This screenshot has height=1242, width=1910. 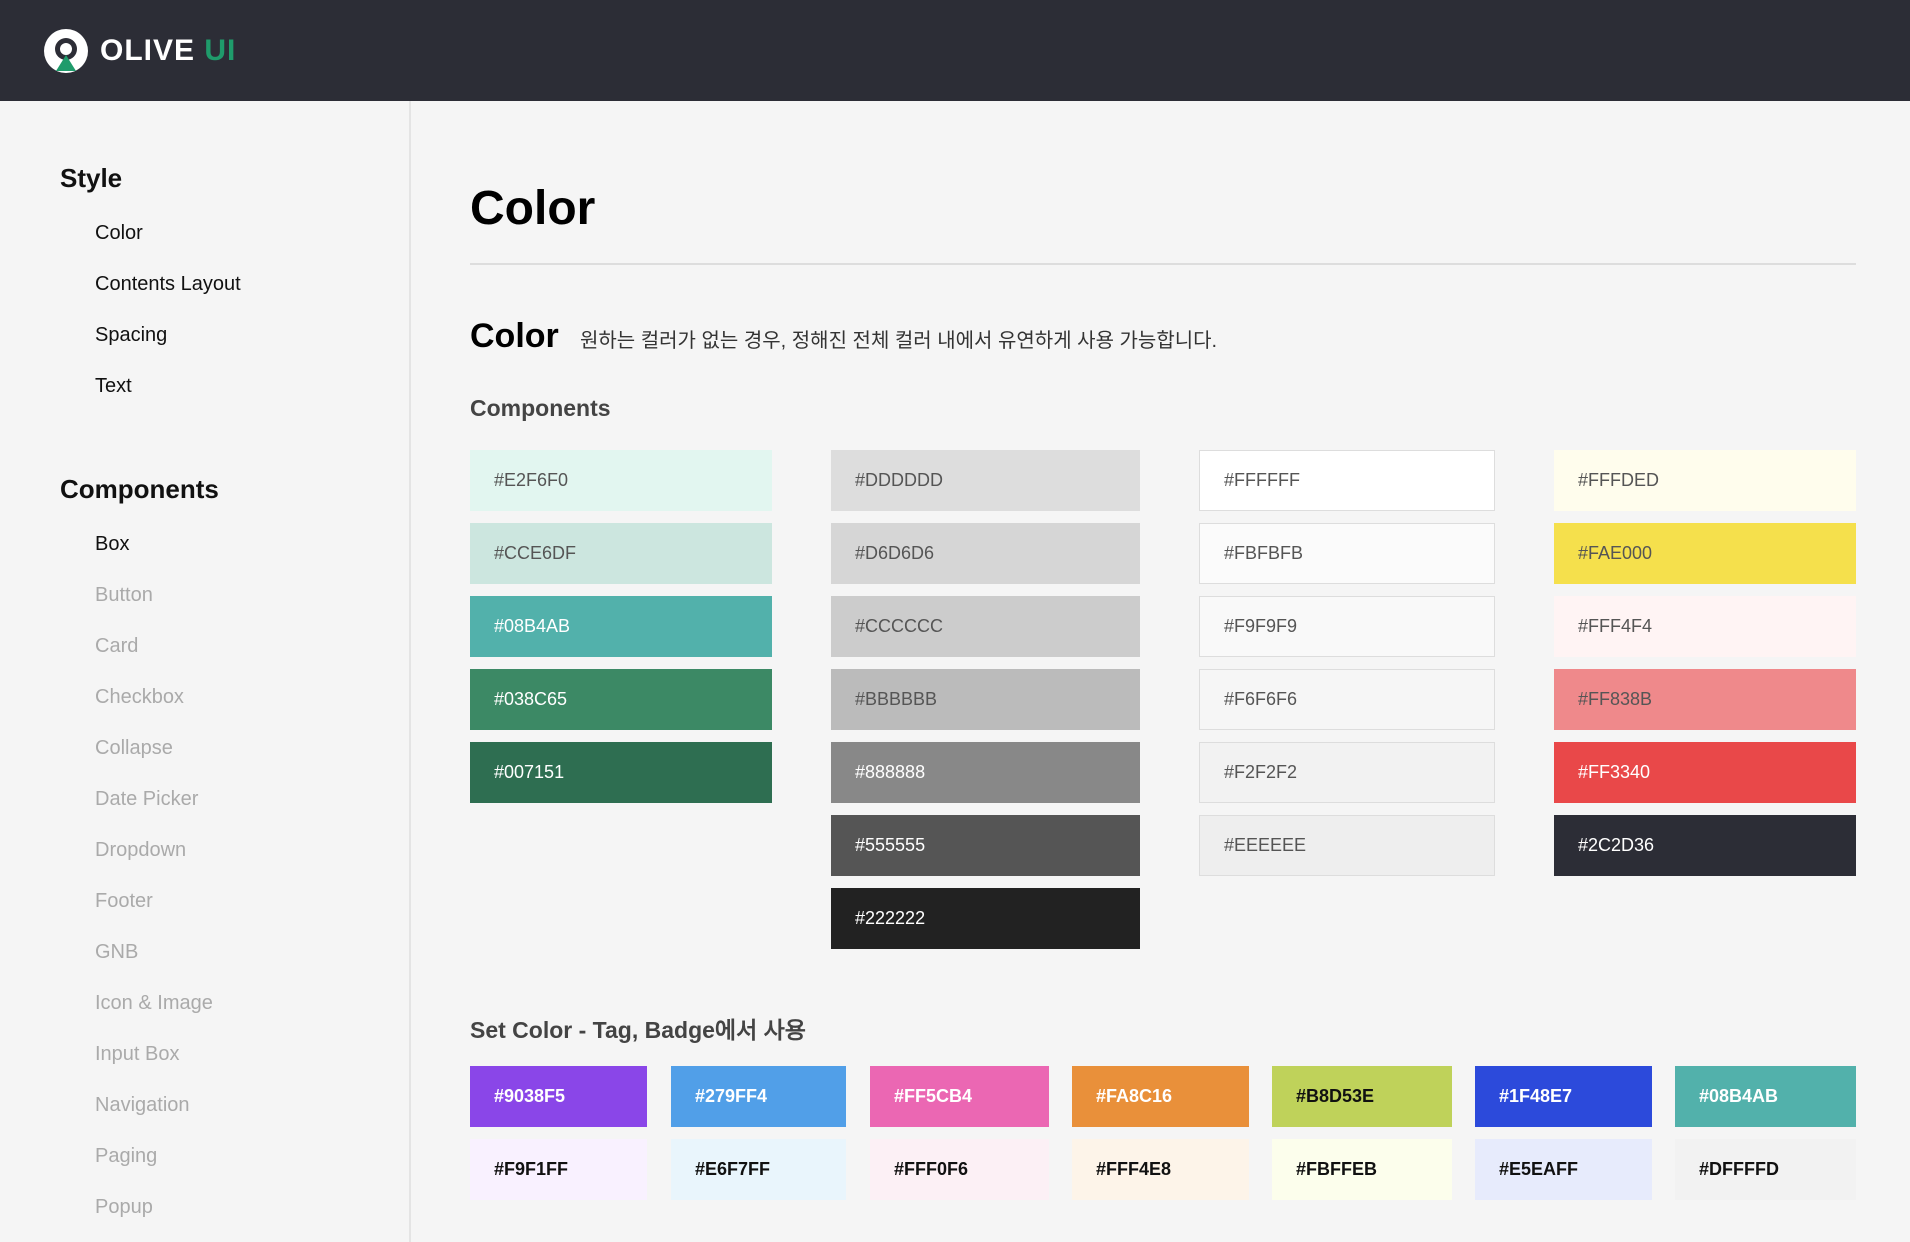 What do you see at coordinates (1262, 480) in the screenshot?
I see `color-swatch-label: #FFFFFF` at bounding box center [1262, 480].